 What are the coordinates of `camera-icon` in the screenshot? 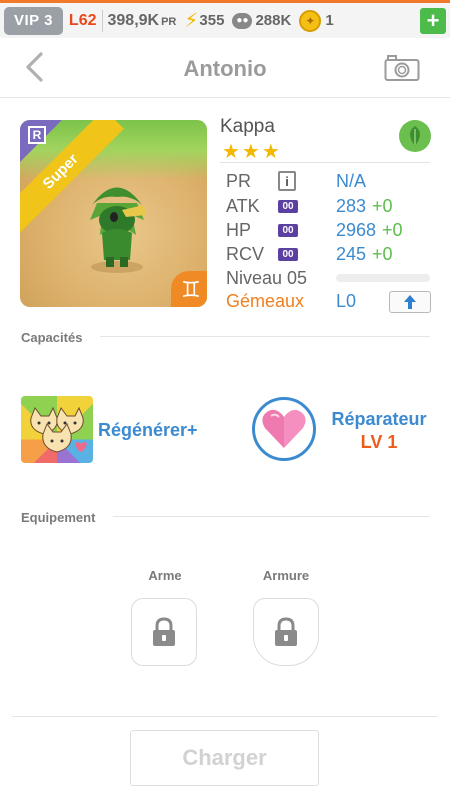 It's located at (402, 68).